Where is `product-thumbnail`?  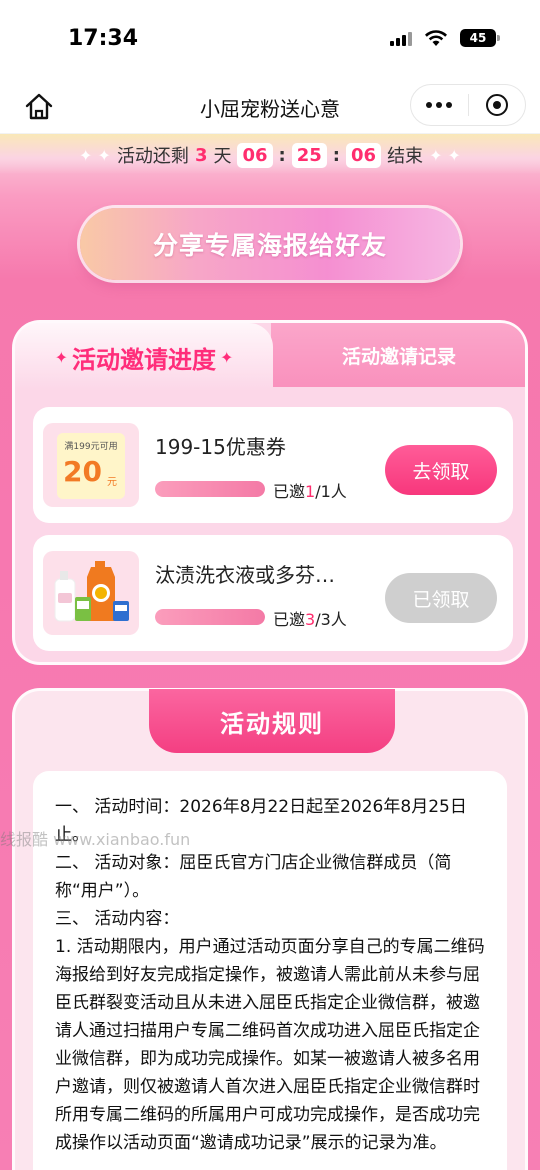 product-thumbnail is located at coordinates (91, 593).